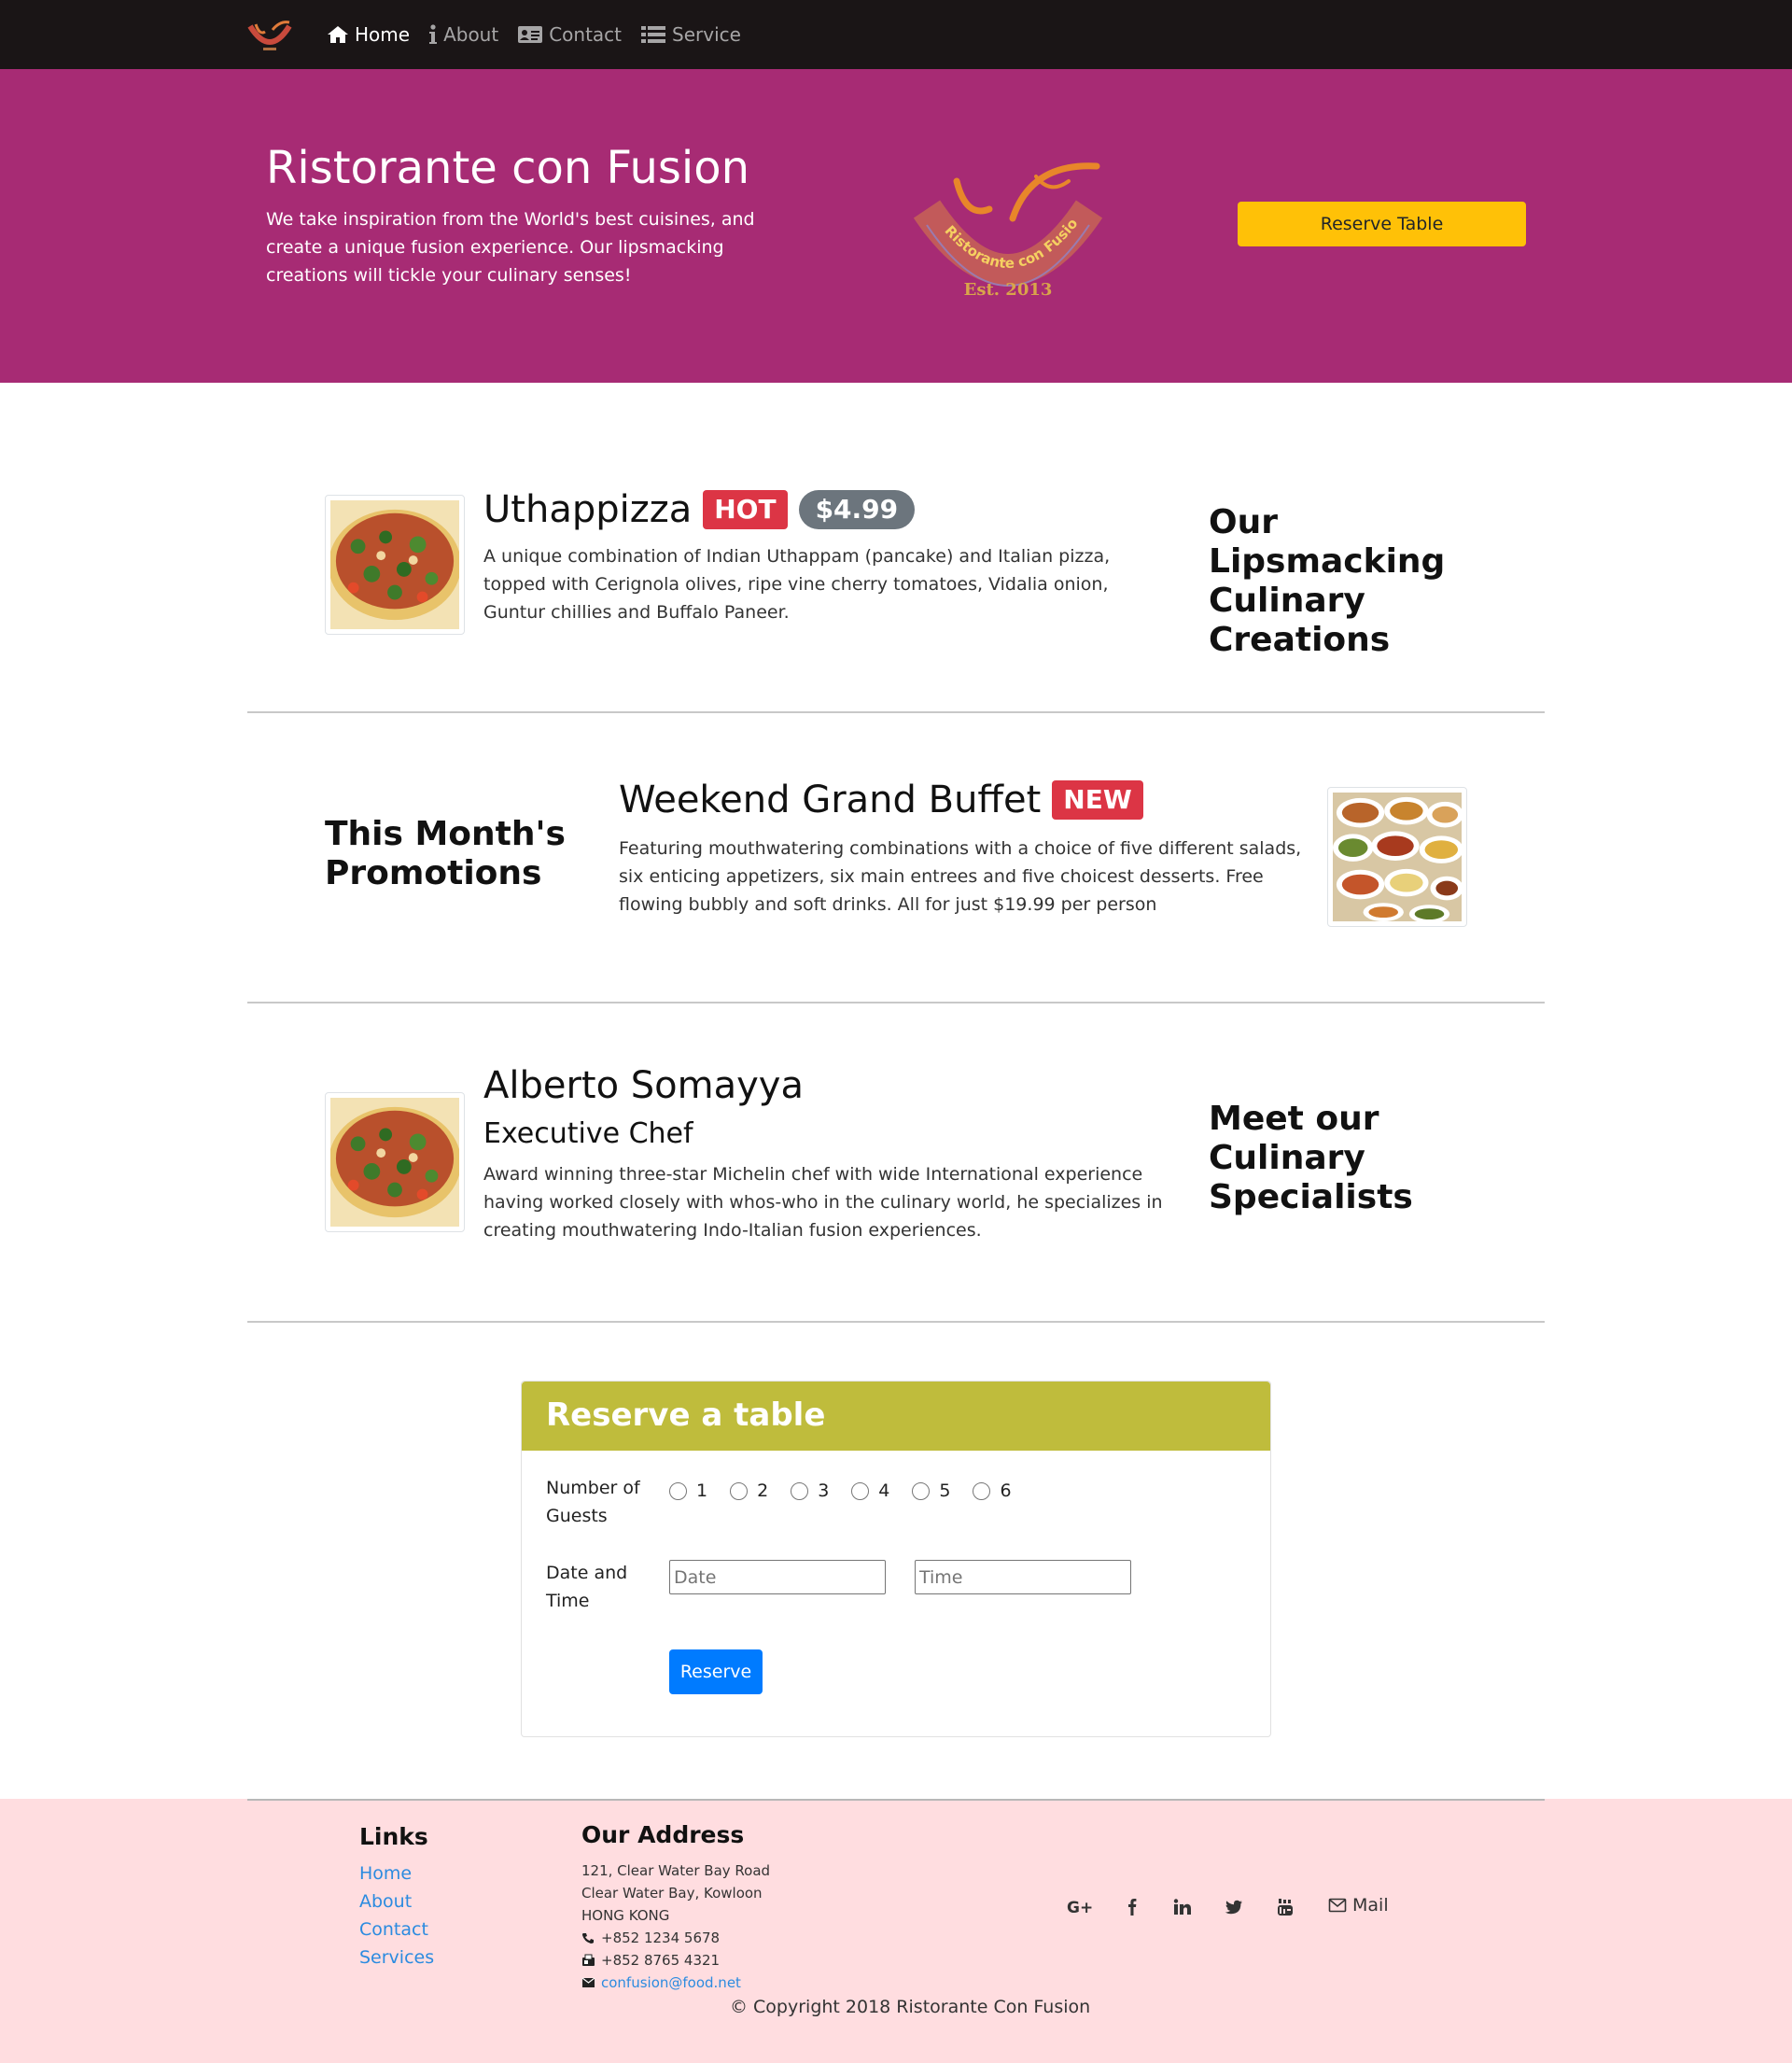  Describe the element at coordinates (910, 2007) in the screenshot. I see `copyright: © Copyright 2018 Ristorante Con Fusion` at that location.